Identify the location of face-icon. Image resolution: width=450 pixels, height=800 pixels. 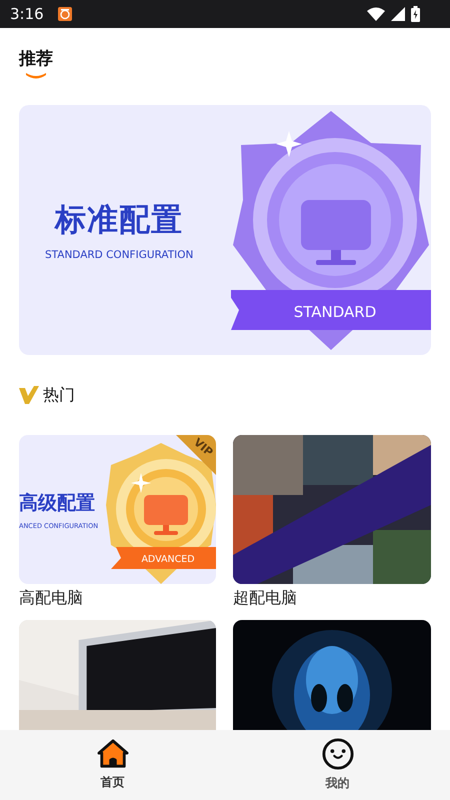
(338, 754).